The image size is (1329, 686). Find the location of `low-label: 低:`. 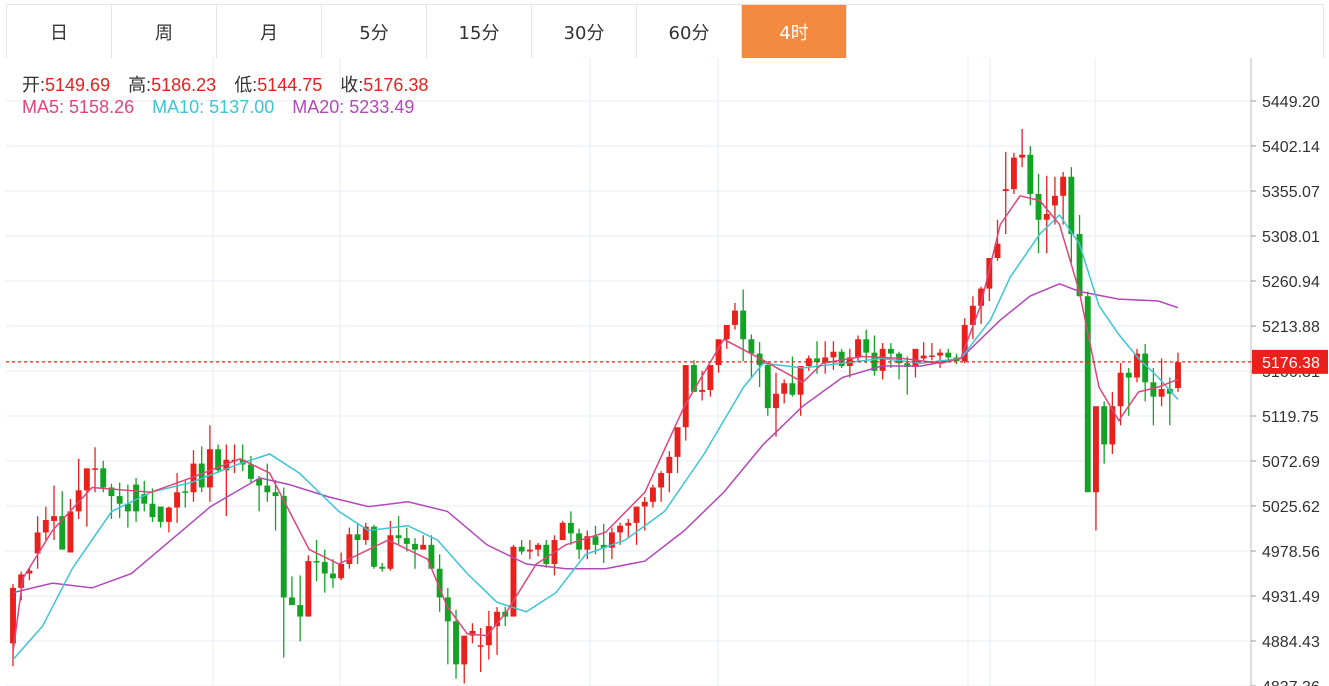

low-label: 低: is located at coordinates (246, 85).